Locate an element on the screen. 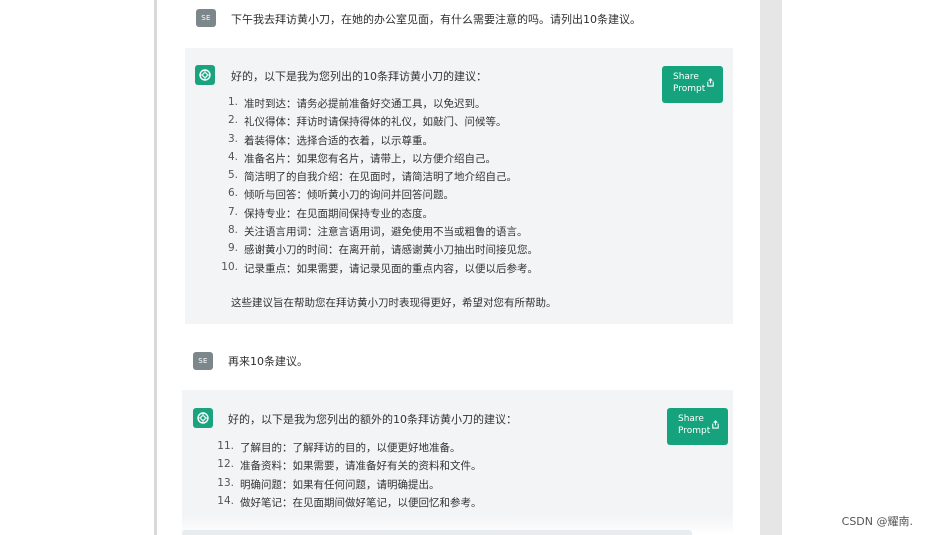 This screenshot has width=927, height=535. list-item: 5. 简洁明了的自我介绍：在见面时，请简洁明了地介绍自己。 is located at coordinates (375, 178).